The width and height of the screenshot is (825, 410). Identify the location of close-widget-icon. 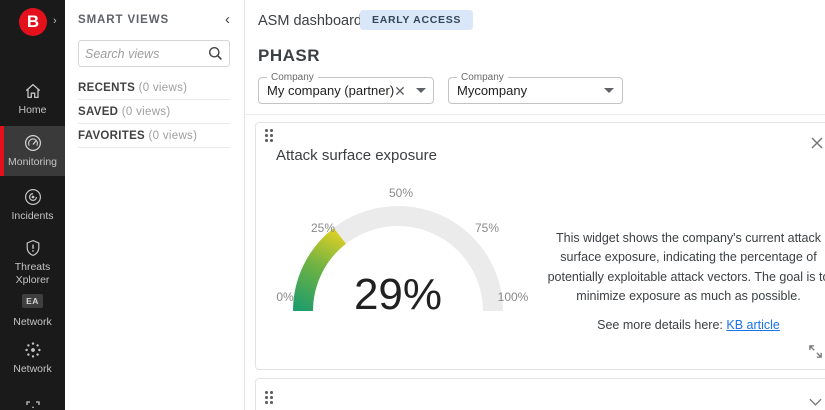
(817, 143).